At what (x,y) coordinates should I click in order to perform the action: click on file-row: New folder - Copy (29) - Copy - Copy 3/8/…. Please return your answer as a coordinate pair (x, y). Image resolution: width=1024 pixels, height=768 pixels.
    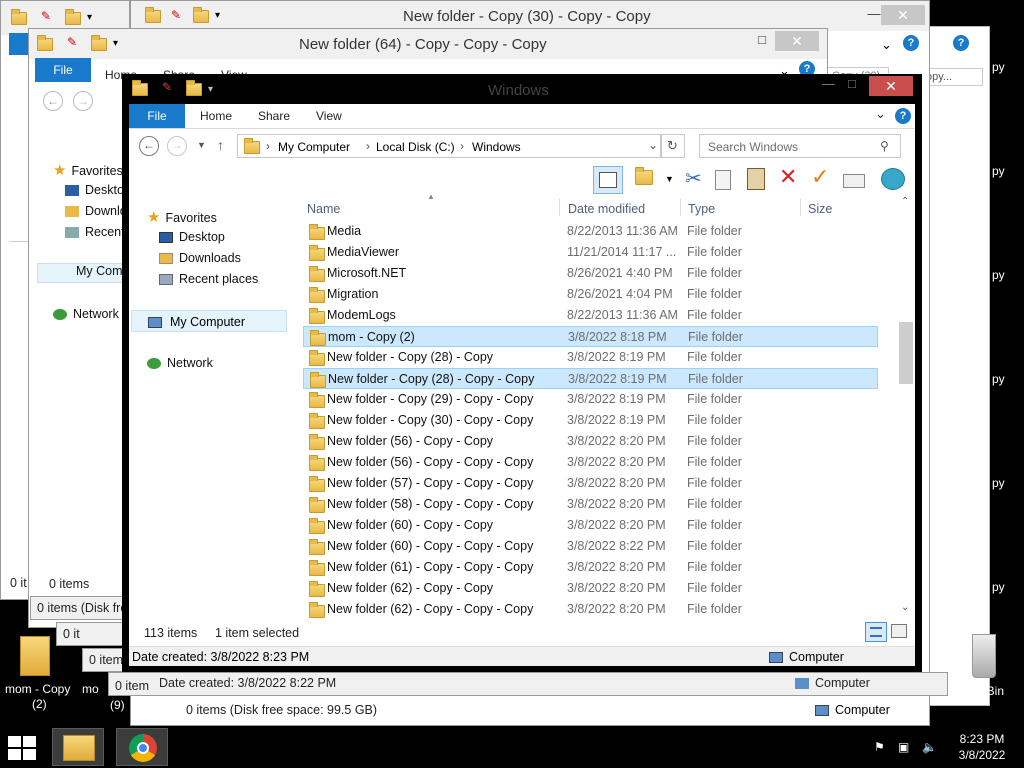
    Looking at the image, I should click on (590, 399).